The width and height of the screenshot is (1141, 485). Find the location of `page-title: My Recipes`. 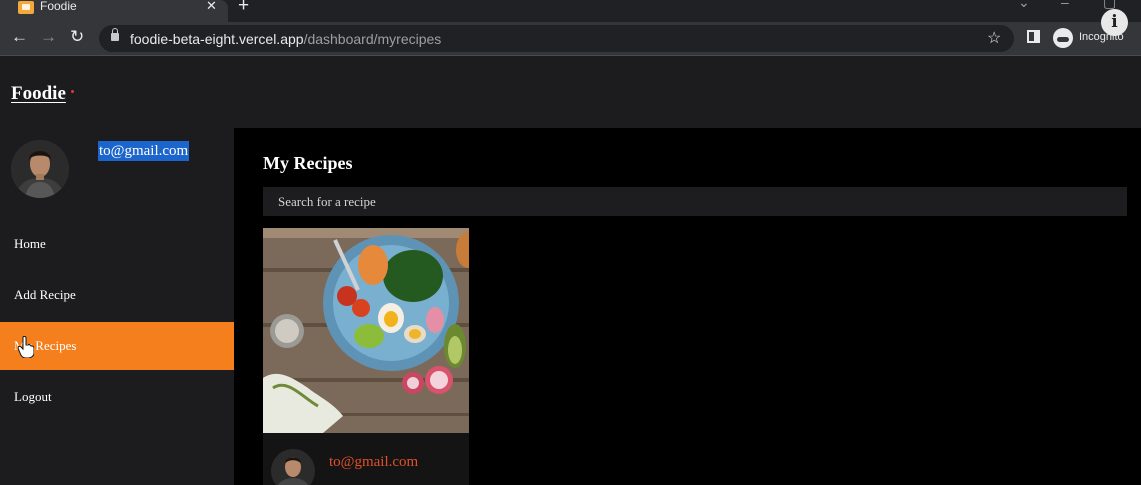

page-title: My Recipes is located at coordinates (308, 163).